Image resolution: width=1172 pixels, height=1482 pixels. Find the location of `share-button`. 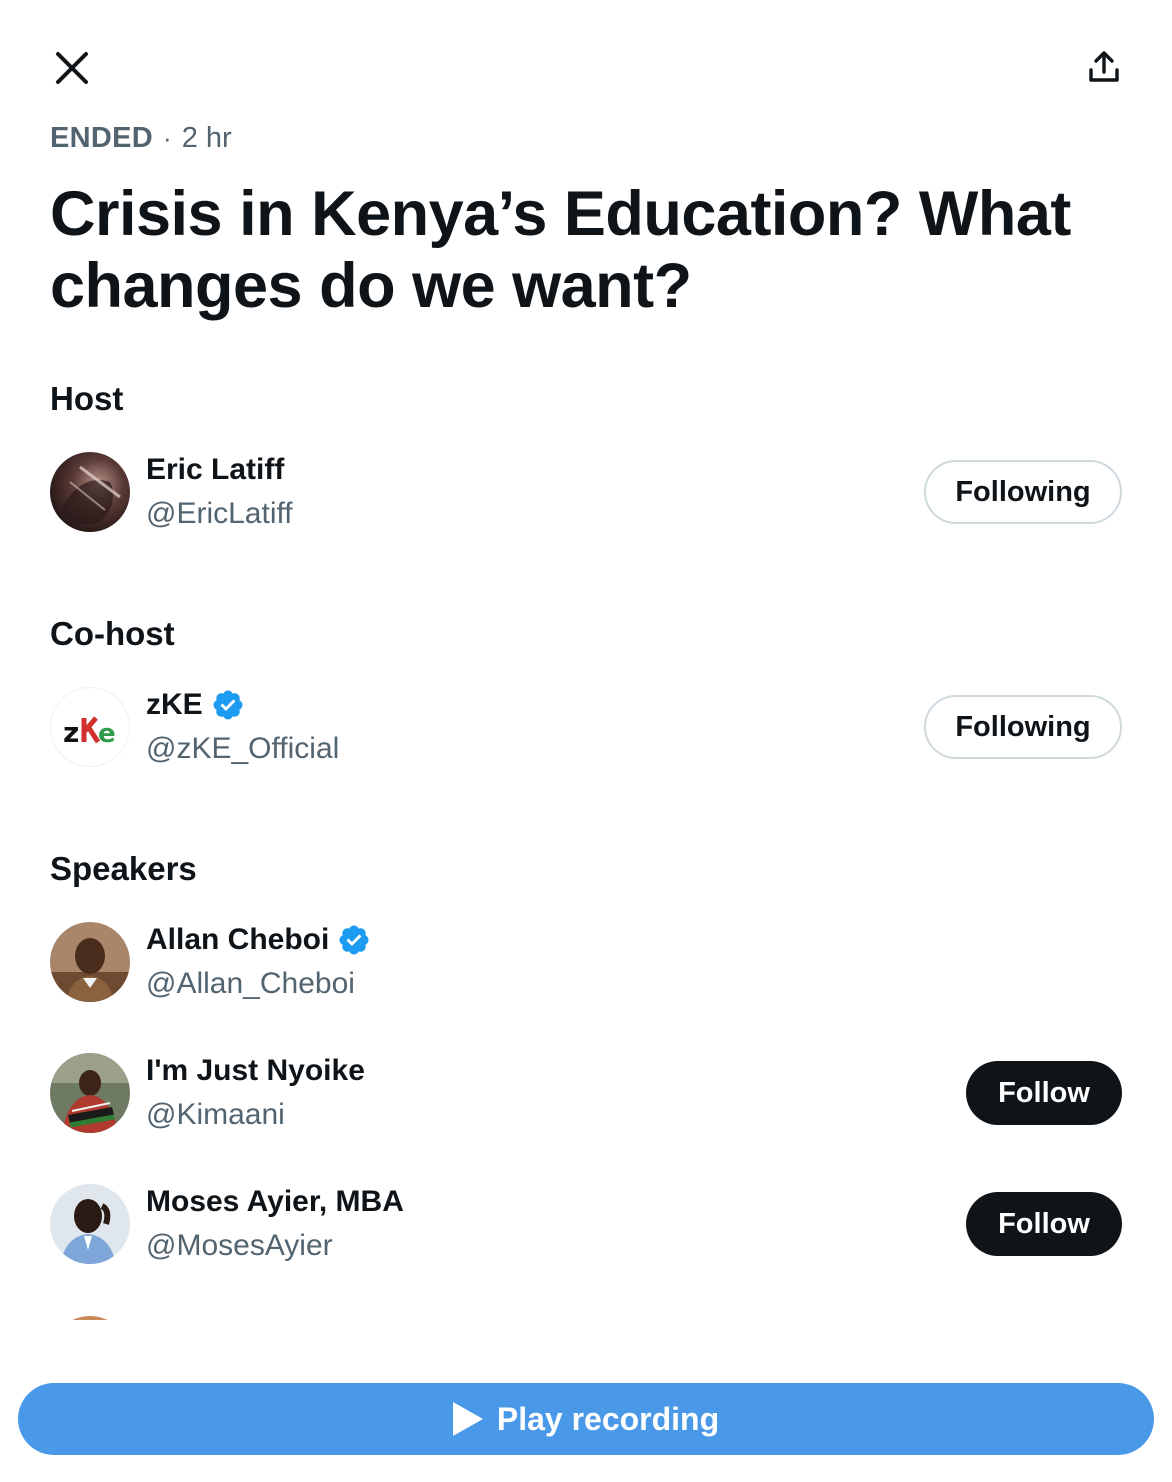

share-button is located at coordinates (1104, 68).